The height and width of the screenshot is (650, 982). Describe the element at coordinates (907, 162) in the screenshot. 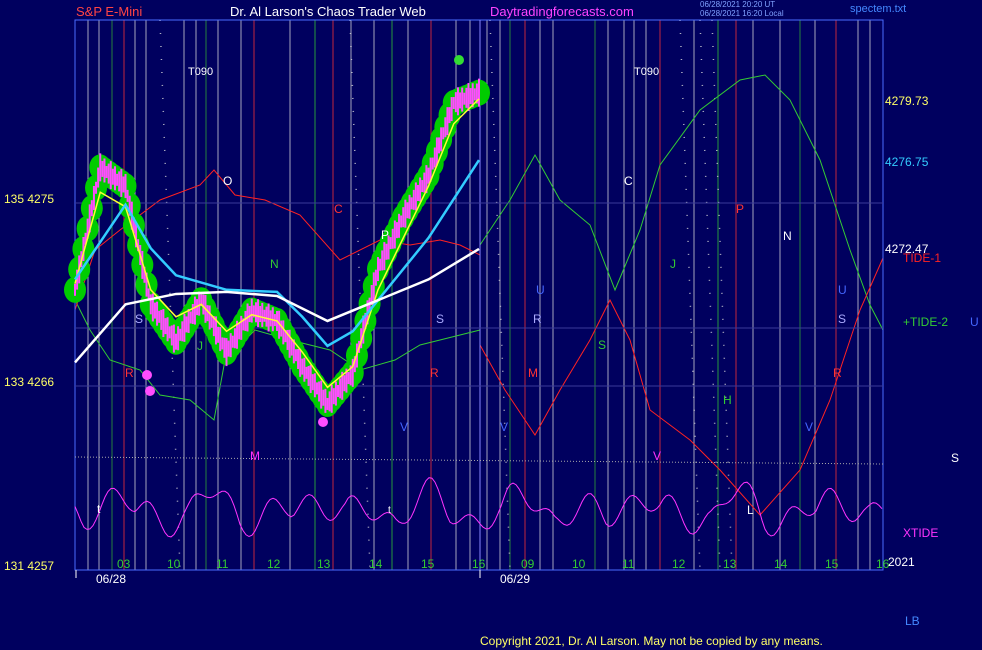

I see `right-price-label: 4276.75` at that location.